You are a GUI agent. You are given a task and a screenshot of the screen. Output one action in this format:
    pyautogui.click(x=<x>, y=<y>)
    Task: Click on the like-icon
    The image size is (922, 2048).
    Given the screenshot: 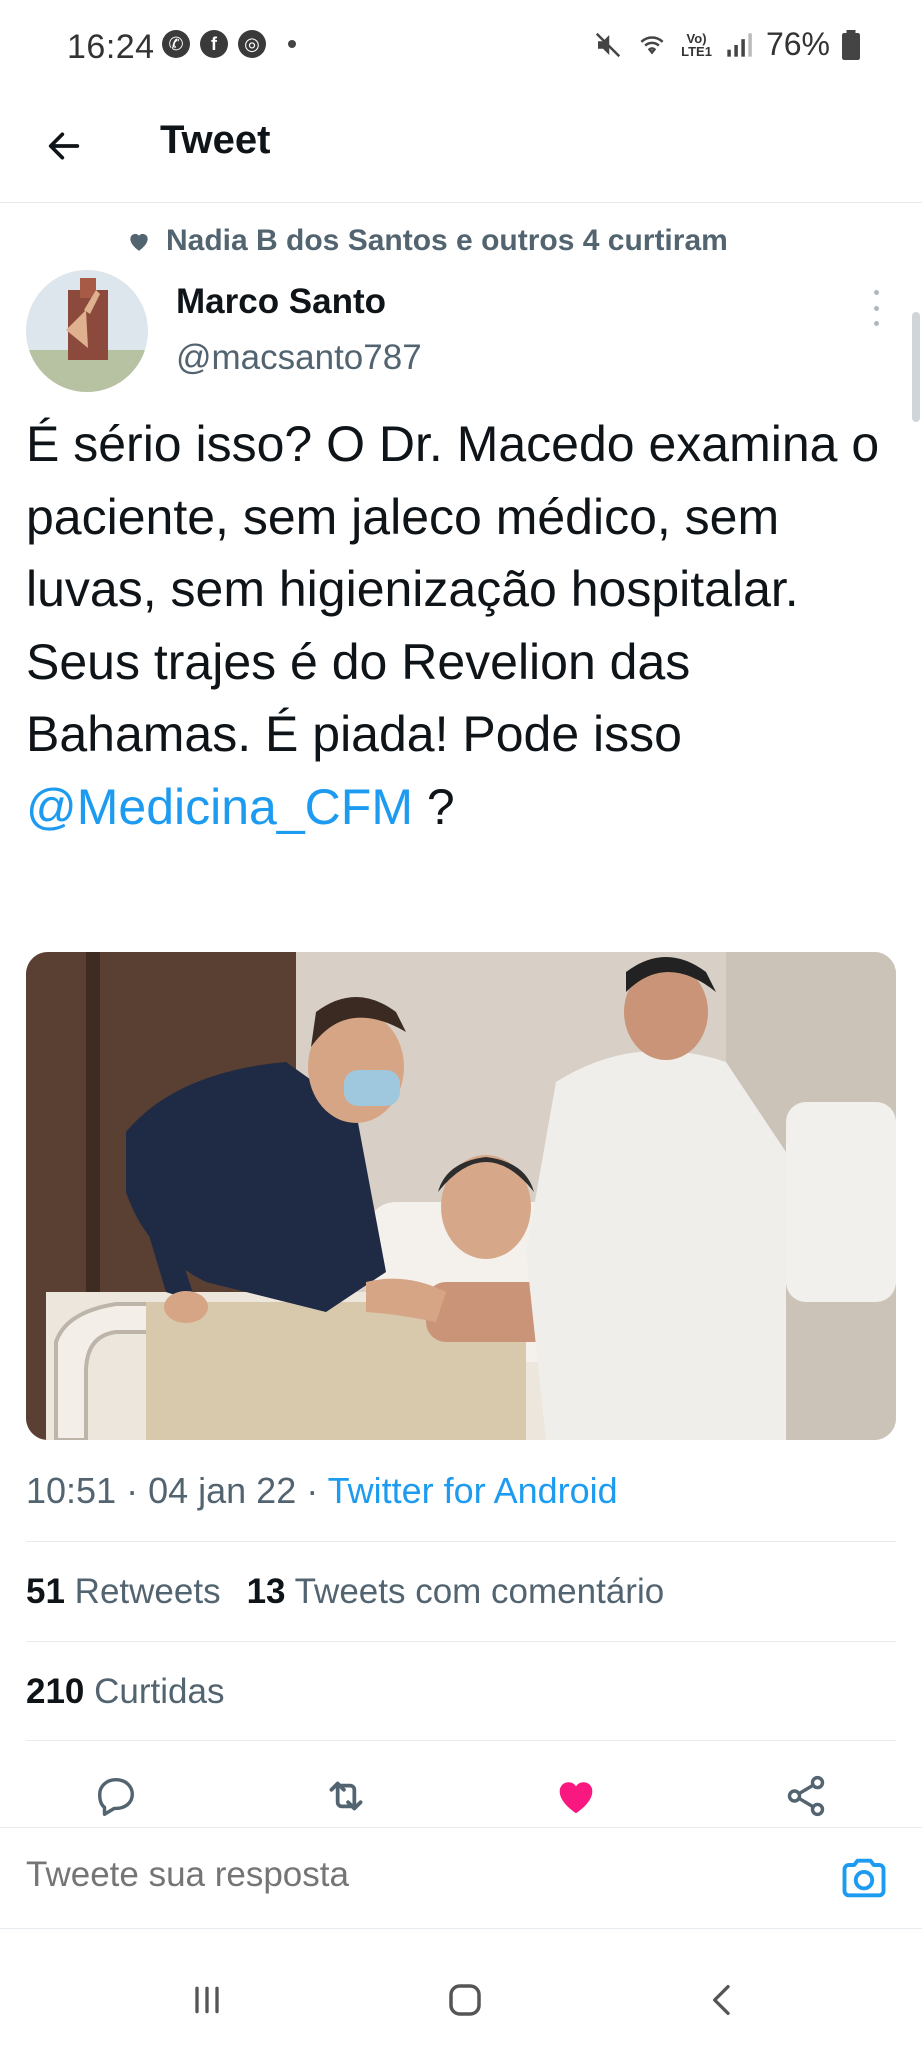 What is the action you would take?
    pyautogui.click(x=576, y=1798)
    